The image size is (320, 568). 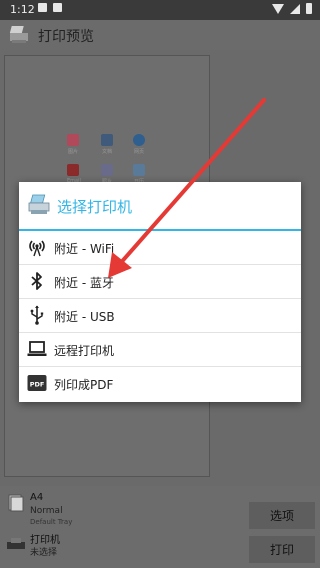 I want to click on notification-icons, so click(x=50, y=7).